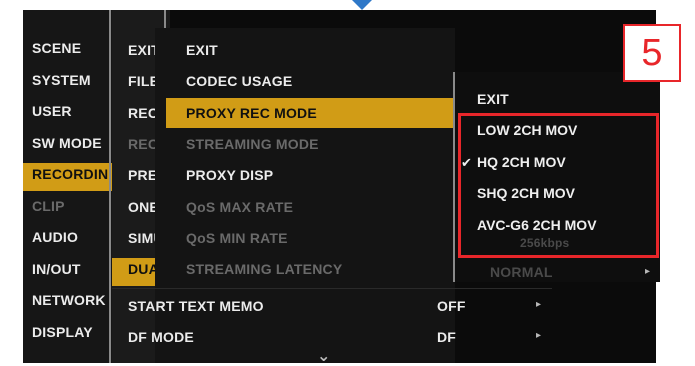 The image size is (695, 366). I want to click on menu-level1-item: NETWORK, so click(70, 300).